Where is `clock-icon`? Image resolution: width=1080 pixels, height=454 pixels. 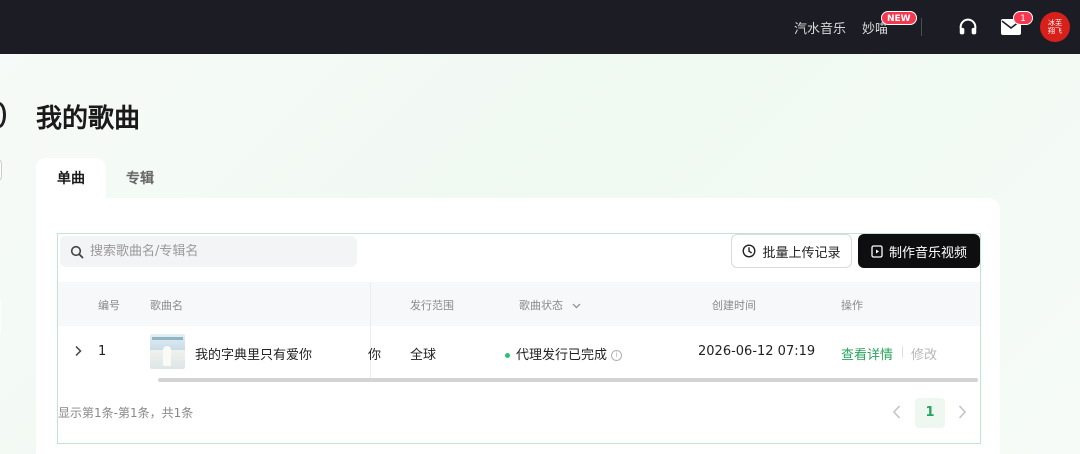
clock-icon is located at coordinates (749, 251).